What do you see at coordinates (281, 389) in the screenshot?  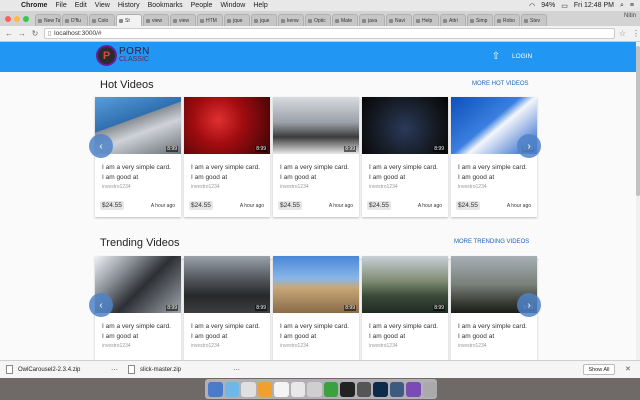 I see `calendar-icon` at bounding box center [281, 389].